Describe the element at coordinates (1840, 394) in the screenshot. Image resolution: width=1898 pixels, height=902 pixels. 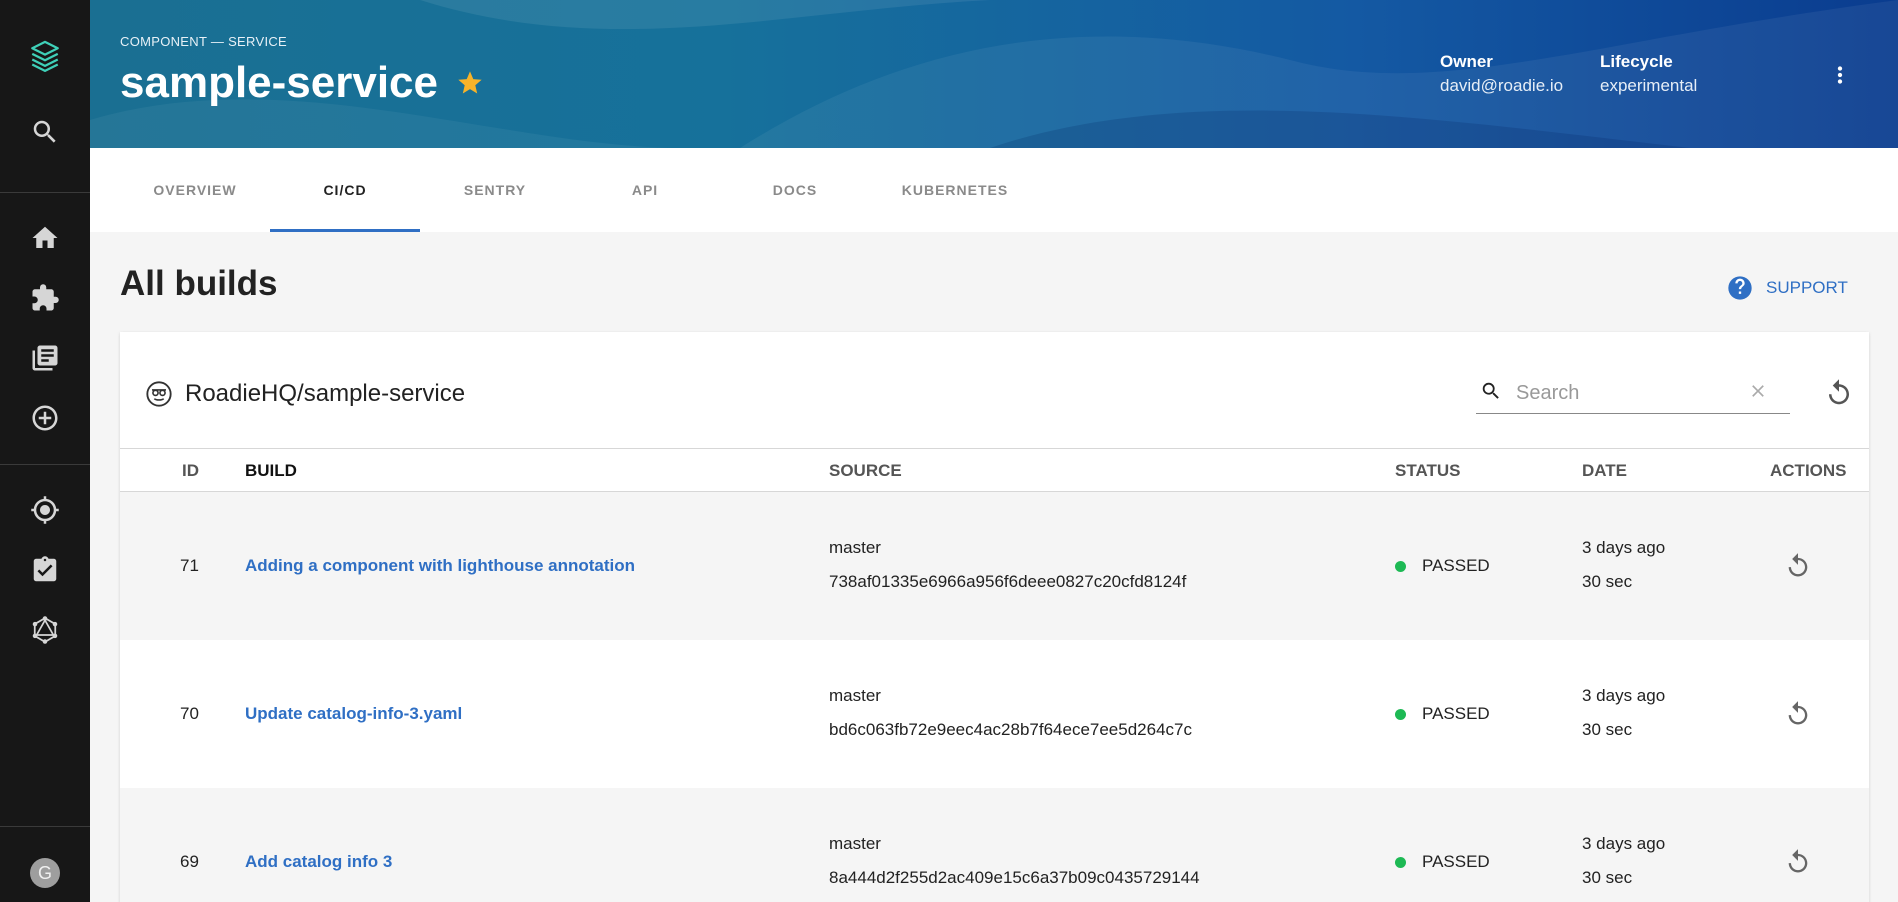
I see `refresh-icon` at that location.